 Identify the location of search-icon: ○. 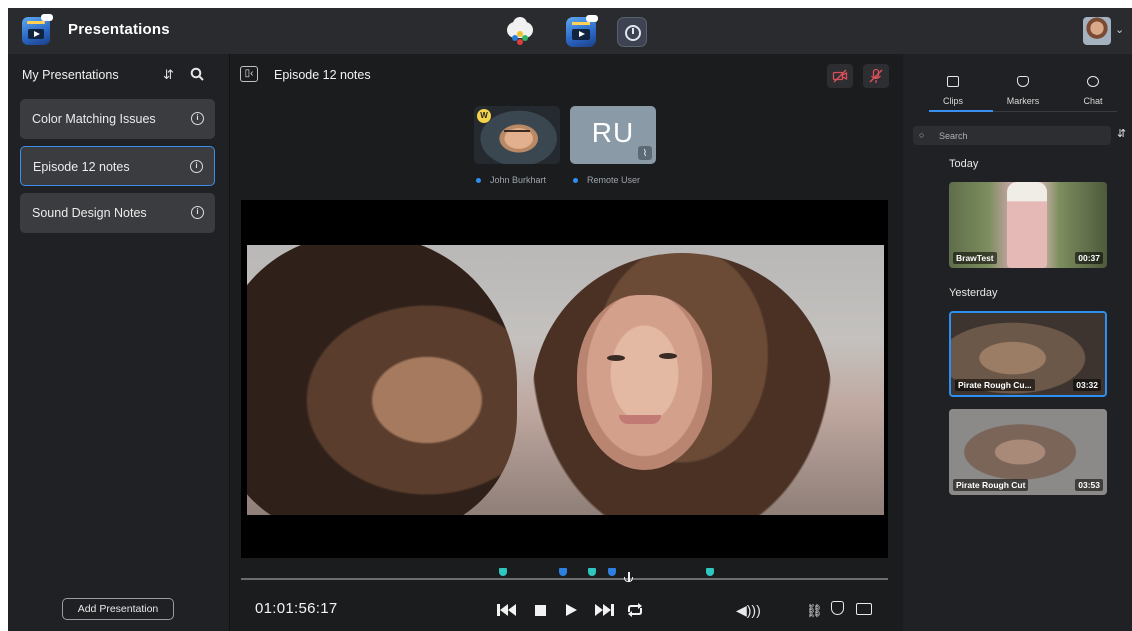
(922, 135).